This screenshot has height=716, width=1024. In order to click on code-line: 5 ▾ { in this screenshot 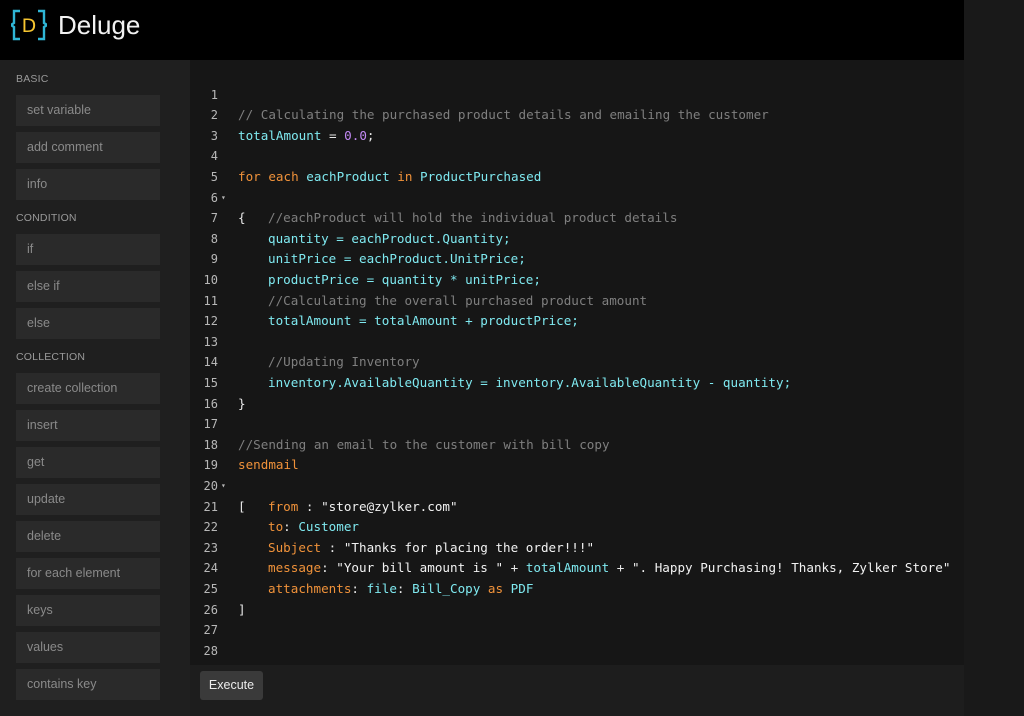, I will do `click(577, 185)`.